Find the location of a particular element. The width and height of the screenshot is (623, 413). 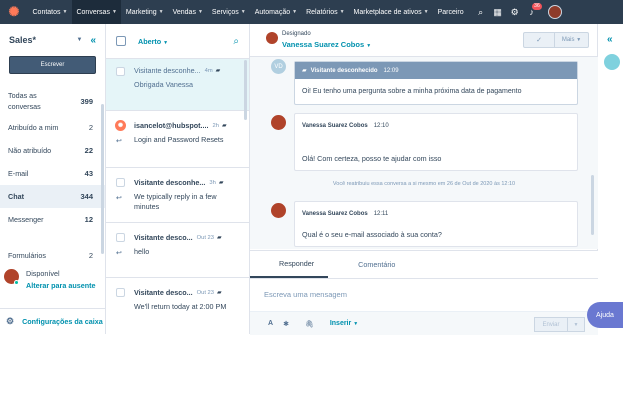

more-button: Mais ▼ is located at coordinates (572, 40).